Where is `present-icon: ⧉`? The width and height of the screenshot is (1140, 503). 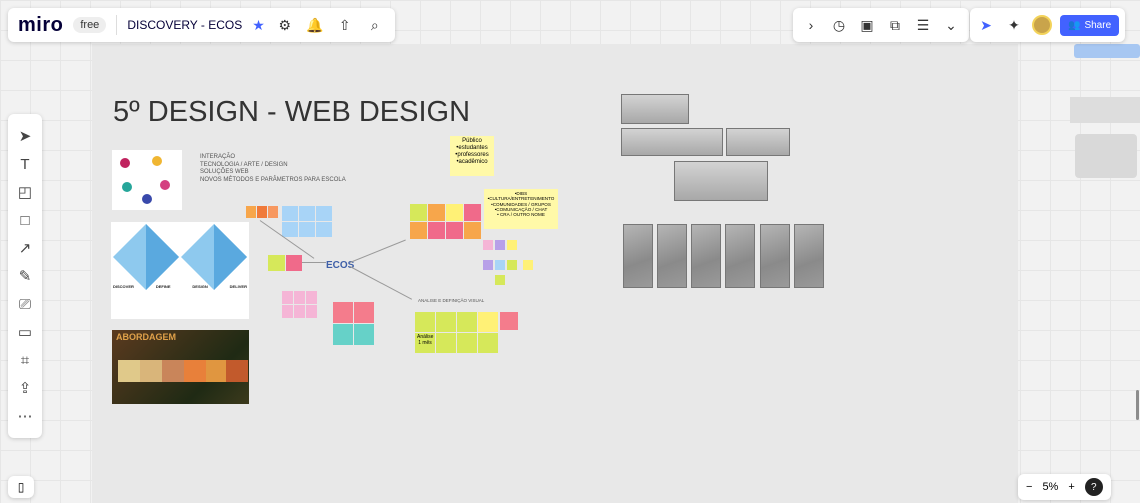 present-icon: ⧉ is located at coordinates (895, 25).